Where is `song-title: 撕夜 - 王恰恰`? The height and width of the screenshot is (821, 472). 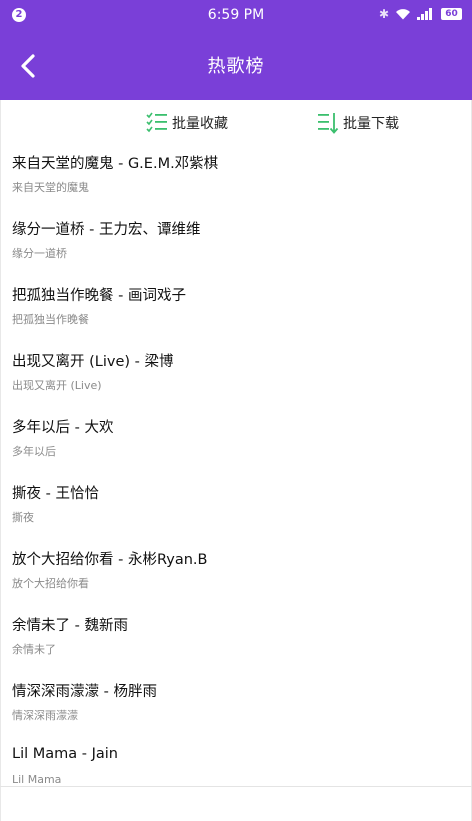 song-title: 撕夜 - 王恰恰 is located at coordinates (55, 494).